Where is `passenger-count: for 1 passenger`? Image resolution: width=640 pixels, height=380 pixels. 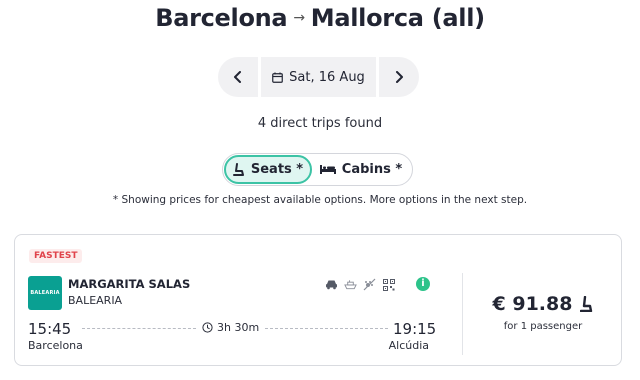 passenger-count: for 1 passenger is located at coordinates (543, 326).